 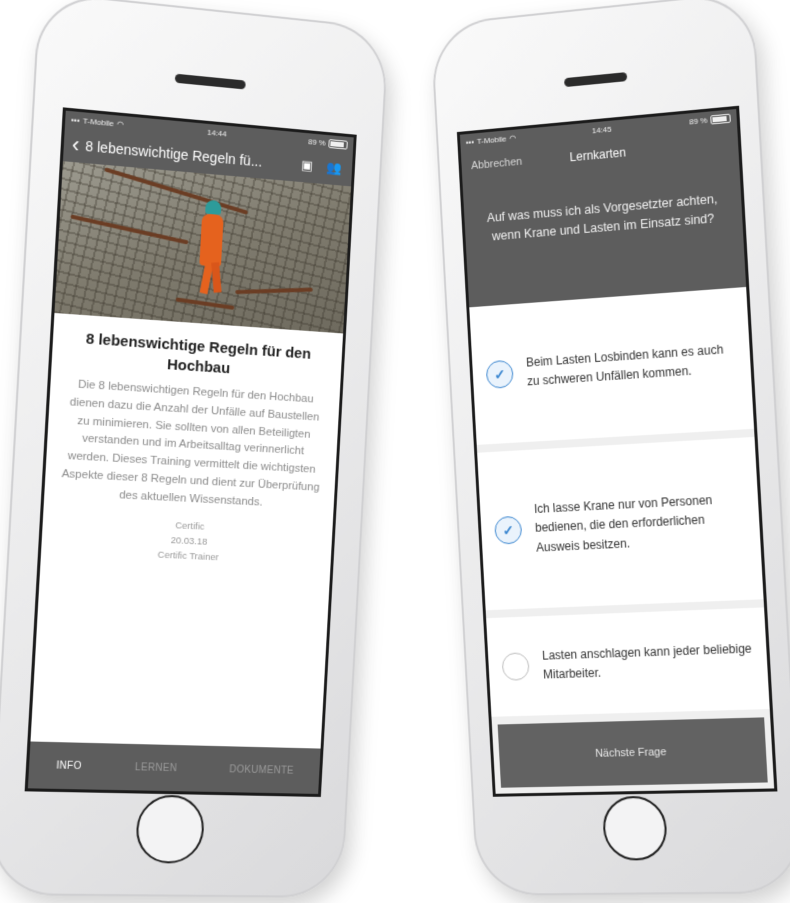 I want to click on people-icon: 👥, so click(x=334, y=168).